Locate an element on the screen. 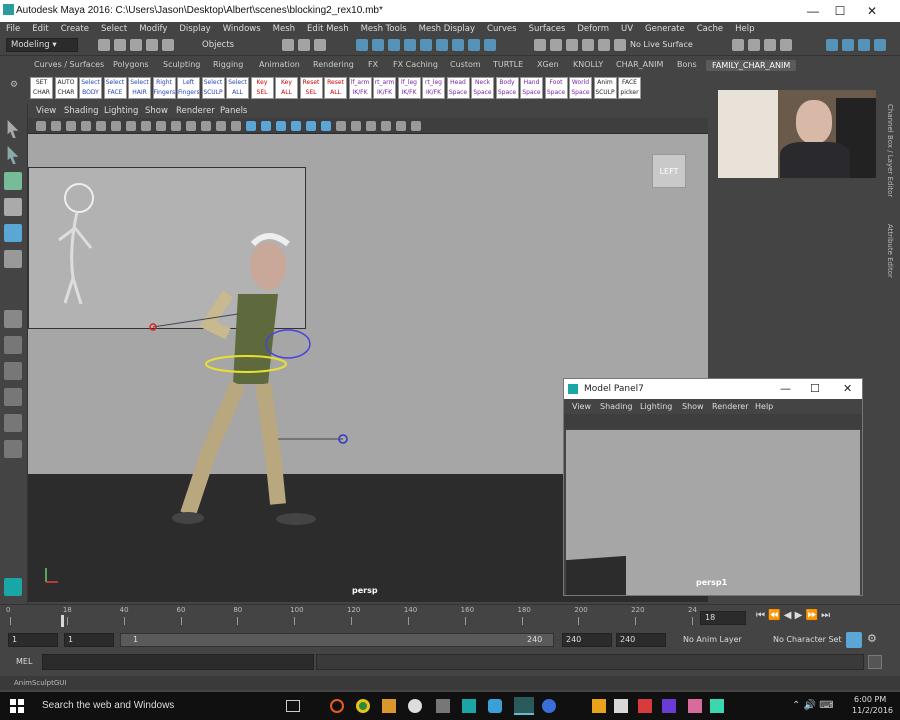 This screenshot has width=900, height=720. shelf-tab-bons: Bons is located at coordinates (687, 64).